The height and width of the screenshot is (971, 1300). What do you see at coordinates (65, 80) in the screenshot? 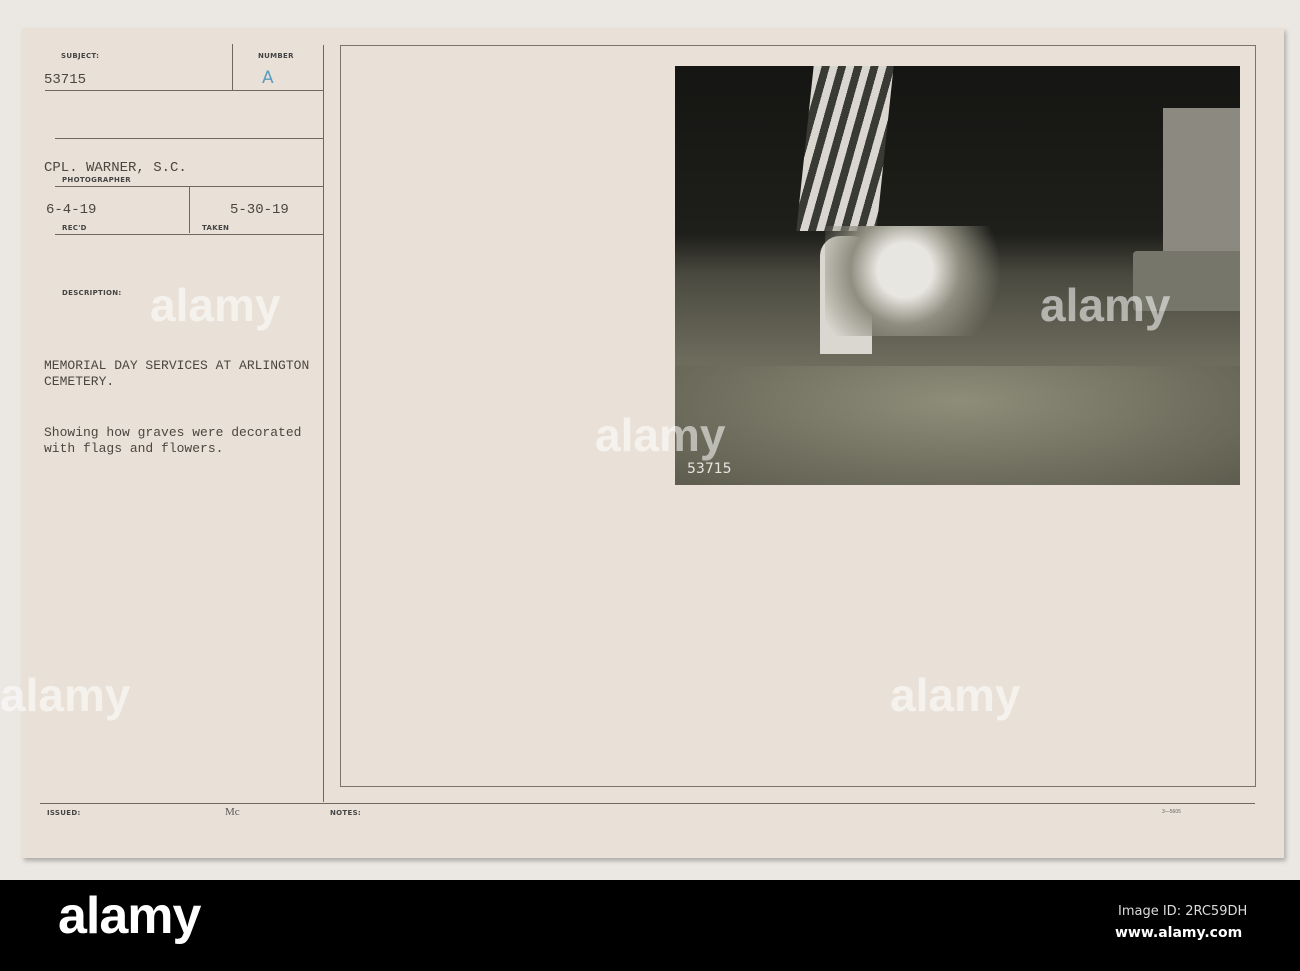
I see `subject-value: 53715` at bounding box center [65, 80].